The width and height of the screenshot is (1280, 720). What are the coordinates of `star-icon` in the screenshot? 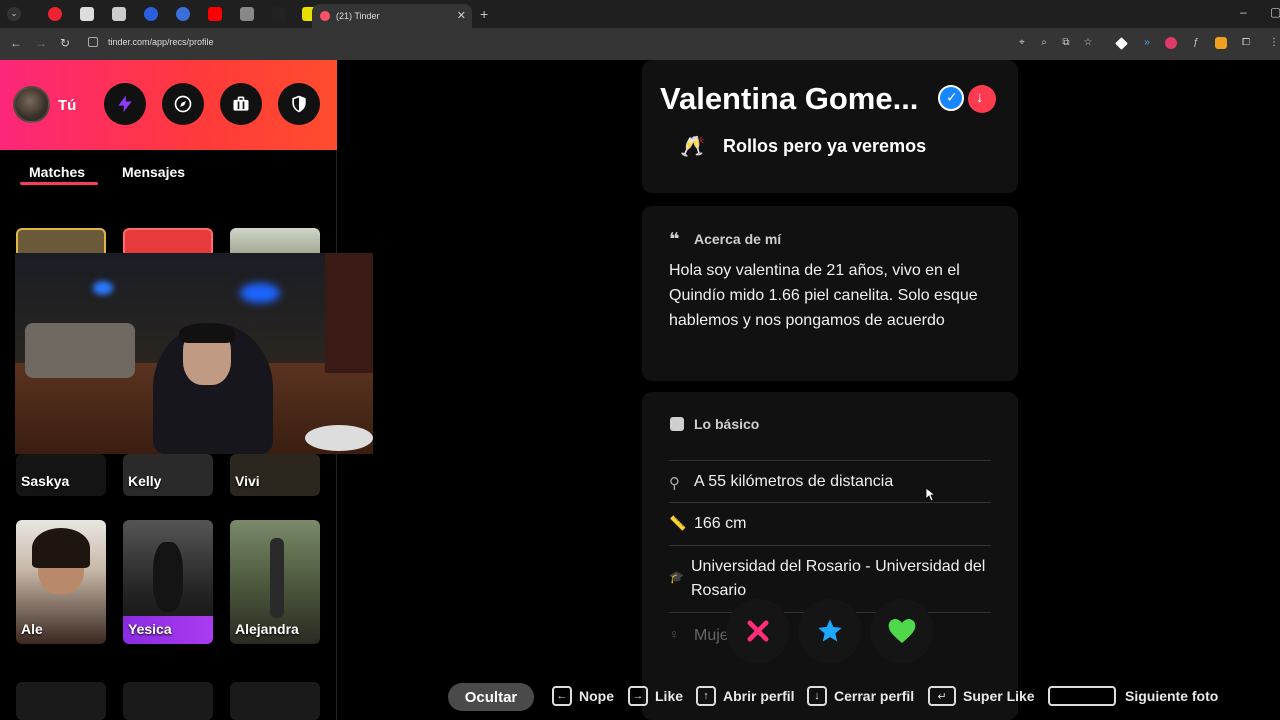 It's located at (830, 630).